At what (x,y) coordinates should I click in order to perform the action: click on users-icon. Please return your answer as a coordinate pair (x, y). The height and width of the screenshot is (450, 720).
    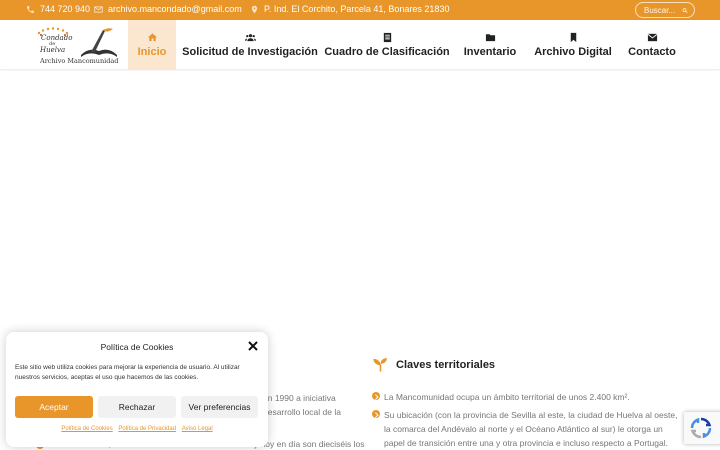
    Looking at the image, I should click on (250, 38).